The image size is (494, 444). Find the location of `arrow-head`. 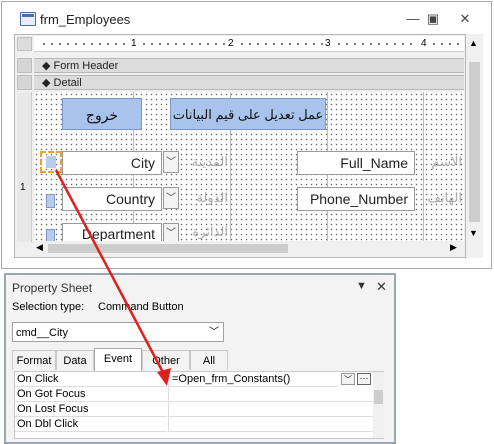

arrow-head is located at coordinates (164, 377).